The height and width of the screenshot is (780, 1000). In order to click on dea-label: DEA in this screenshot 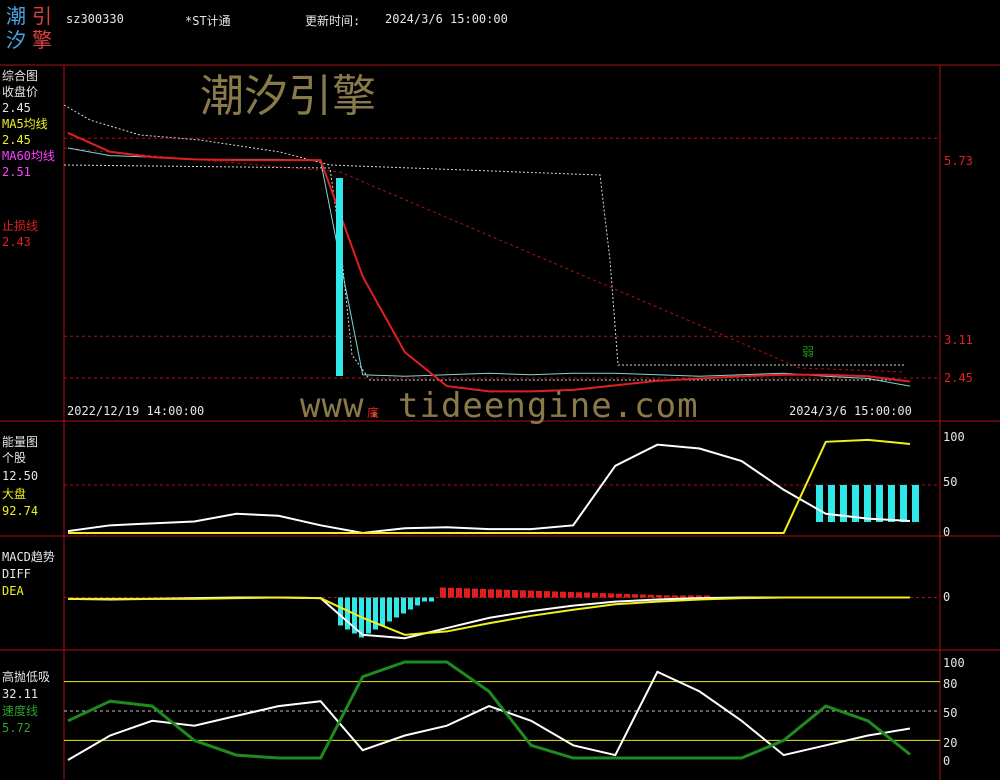, I will do `click(13, 591)`.